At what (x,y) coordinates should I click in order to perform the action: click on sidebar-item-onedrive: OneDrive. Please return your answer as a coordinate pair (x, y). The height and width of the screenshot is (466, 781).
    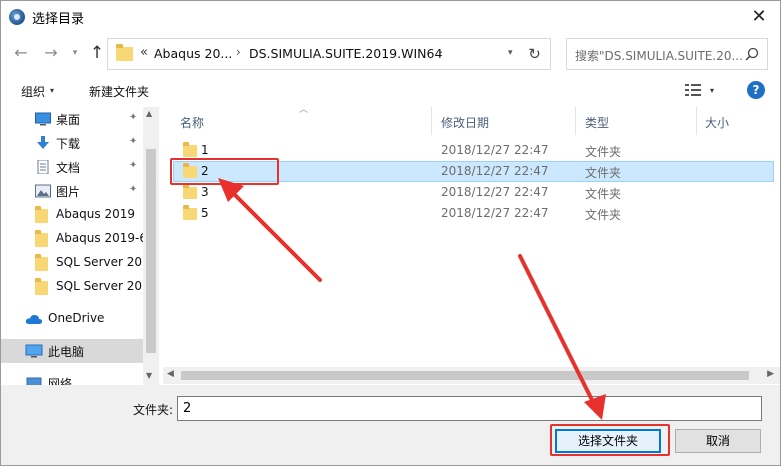
    Looking at the image, I should click on (72, 319).